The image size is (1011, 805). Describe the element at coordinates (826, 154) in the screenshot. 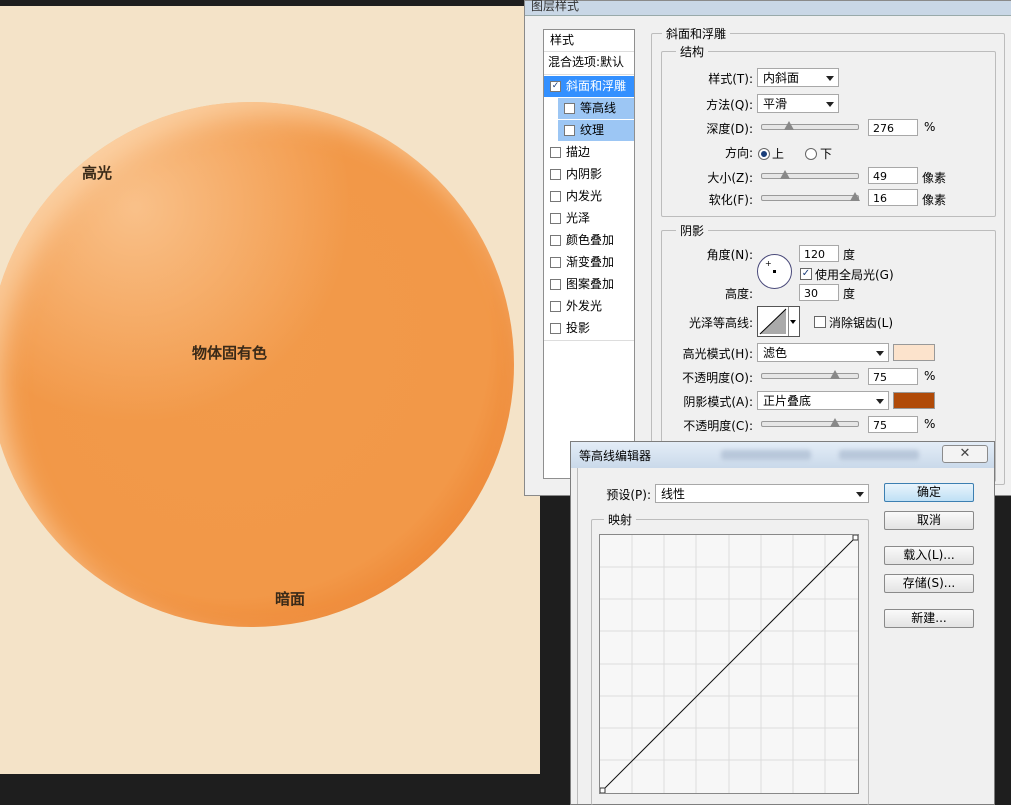

I see `direction-down-label: 下` at that location.